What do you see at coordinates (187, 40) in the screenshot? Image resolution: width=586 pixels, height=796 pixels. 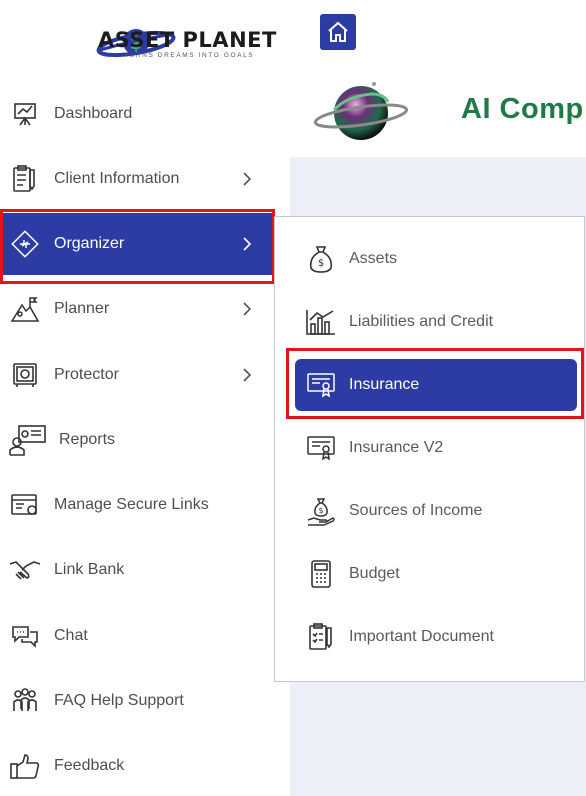 I see `brand-name: ASSET PLANET` at bounding box center [187, 40].